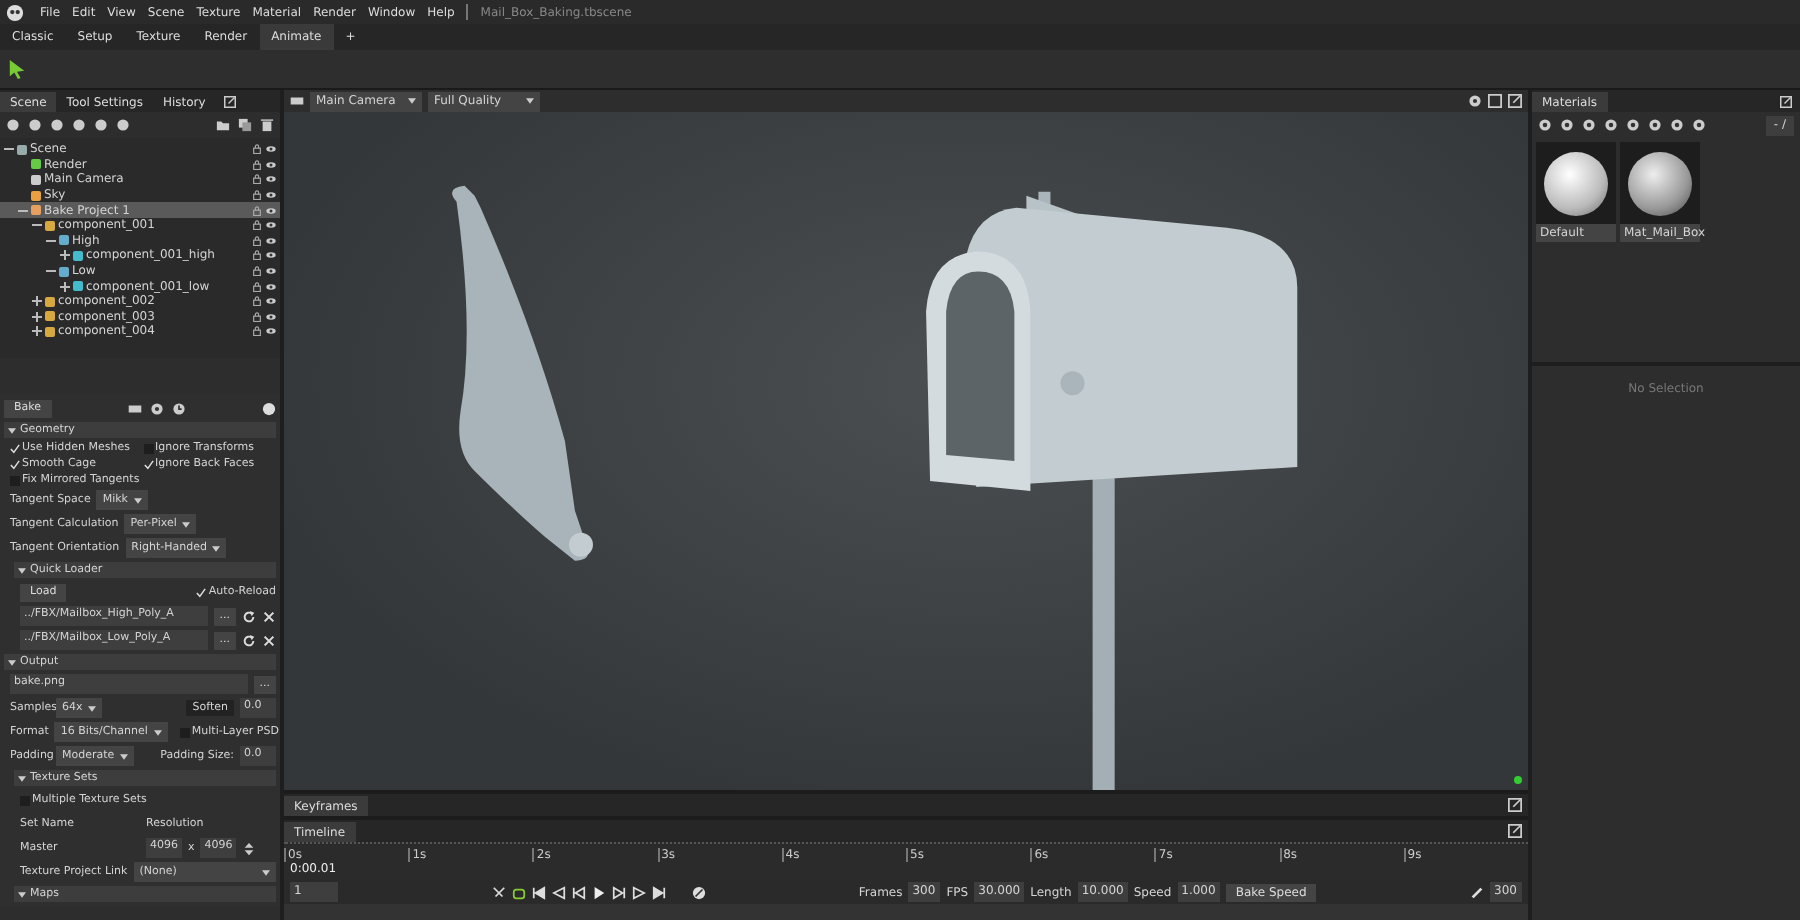  Describe the element at coordinates (598, 892) in the screenshot. I see `play-icon` at that location.